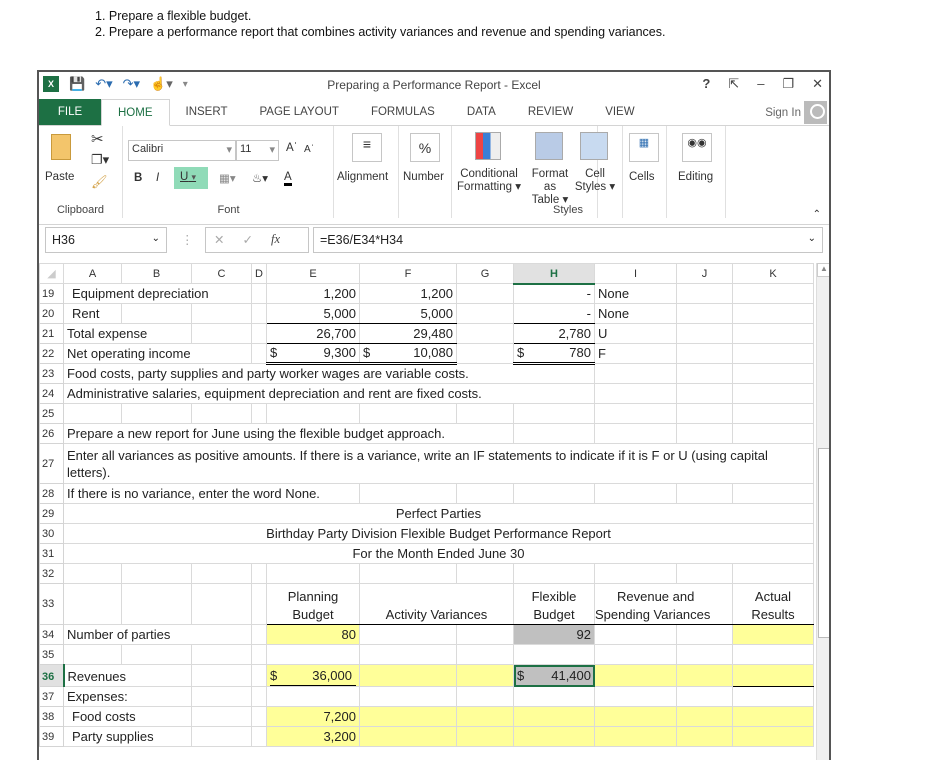  I want to click on cell: 7,200, so click(313, 716).